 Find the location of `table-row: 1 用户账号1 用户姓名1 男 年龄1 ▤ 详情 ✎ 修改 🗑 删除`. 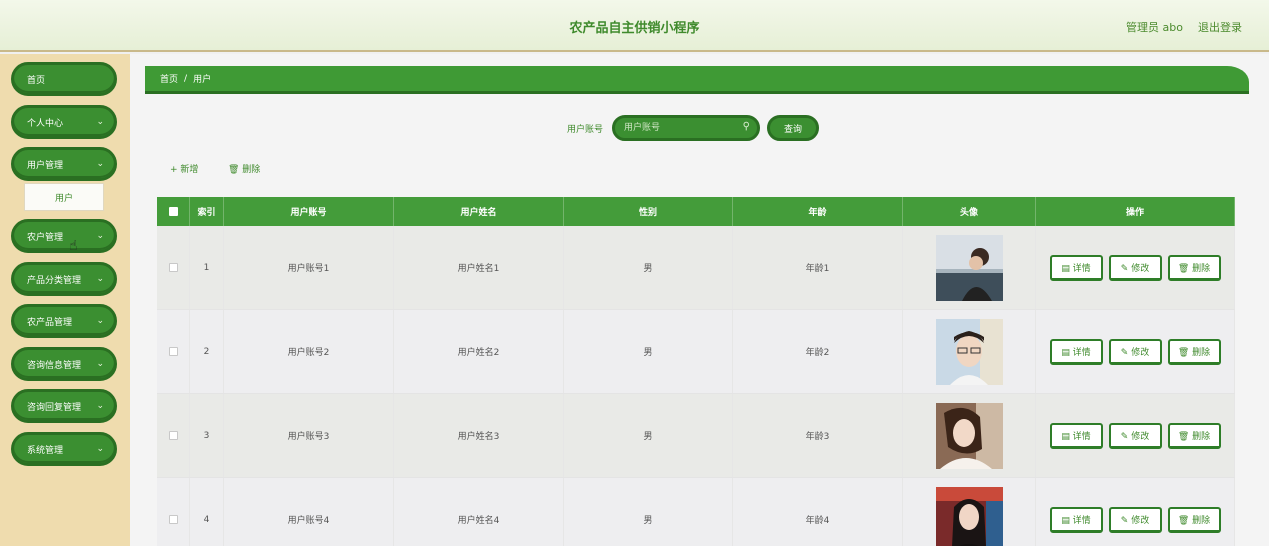

table-row: 1 用户账号1 用户姓名1 男 年龄1 ▤ 详情 ✎ 修改 🗑 删除 is located at coordinates (696, 268).